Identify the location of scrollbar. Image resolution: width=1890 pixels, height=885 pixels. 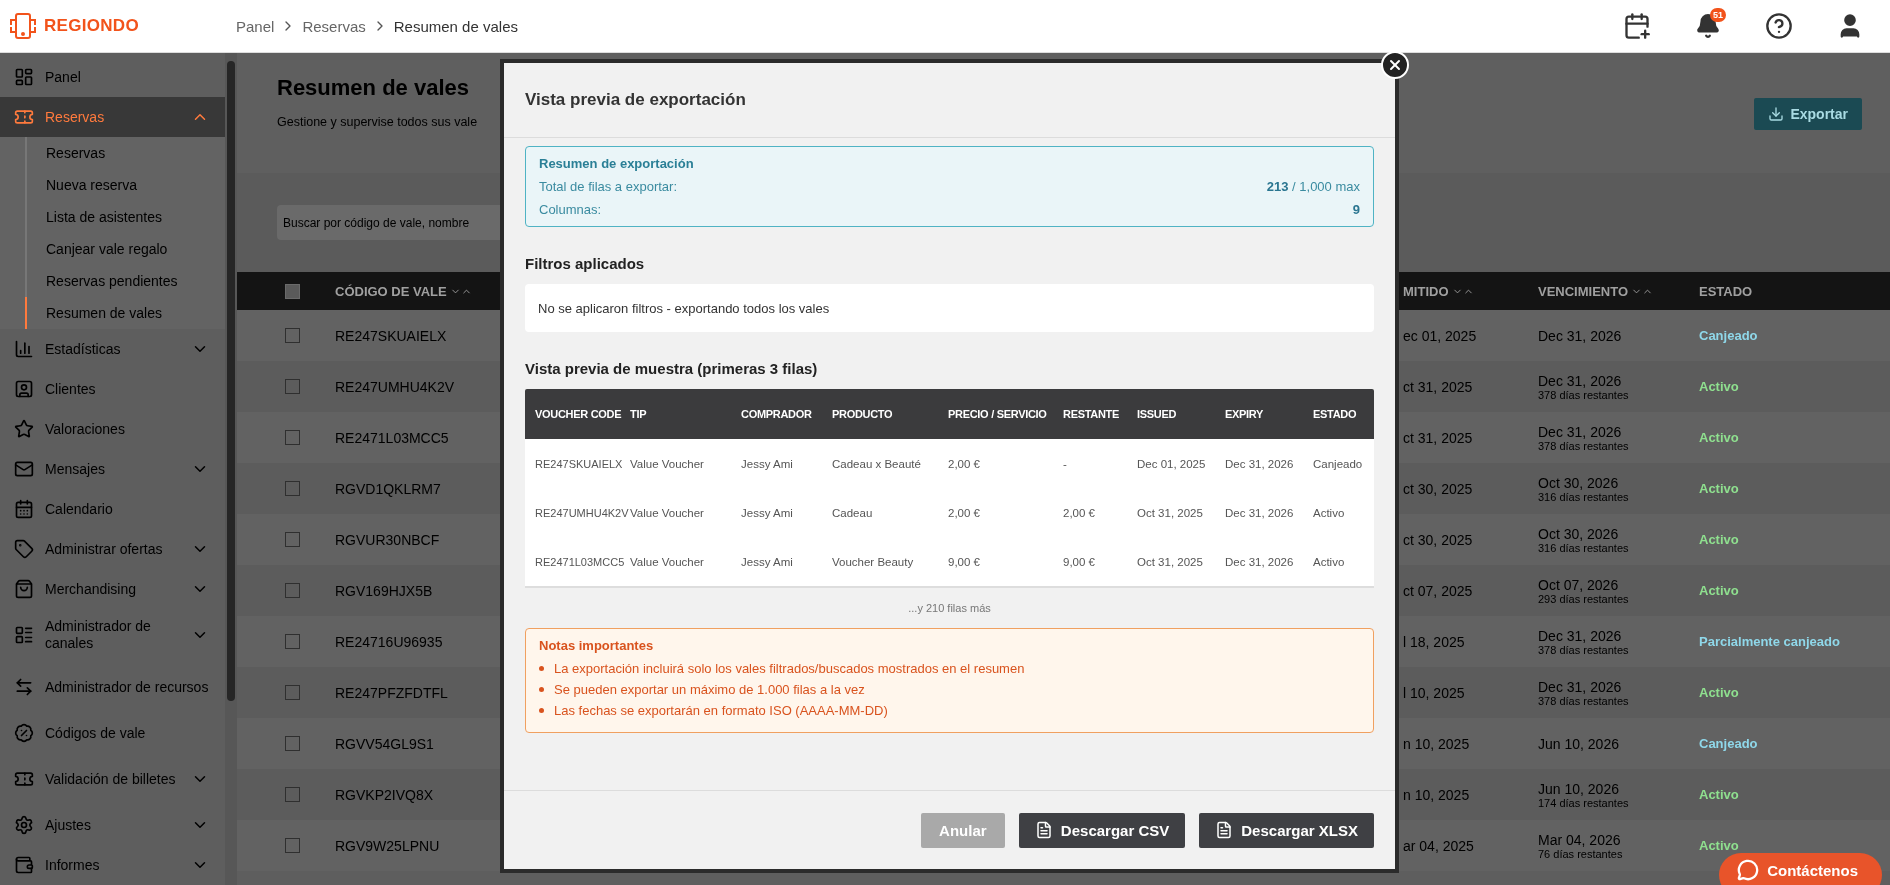
(231, 381).